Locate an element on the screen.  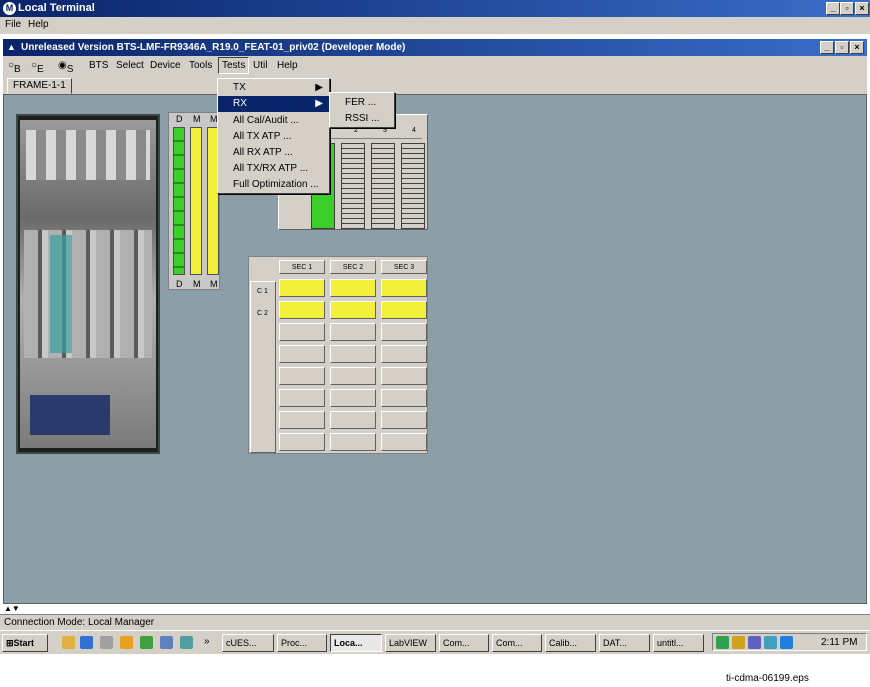
col-header-sec1: SEC 1 is located at coordinates (302, 267).